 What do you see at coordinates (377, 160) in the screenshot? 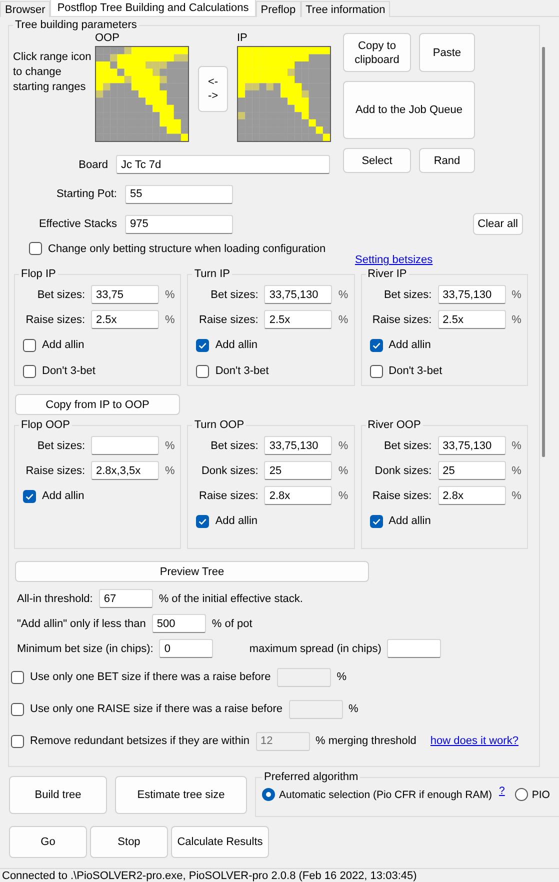
I see `action-button: Select` at bounding box center [377, 160].